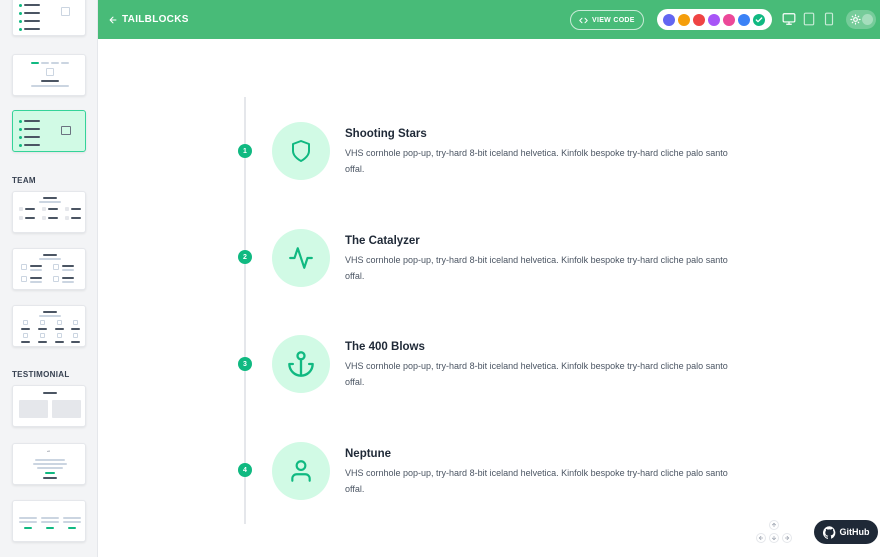  I want to click on github-icon, so click(828, 532).